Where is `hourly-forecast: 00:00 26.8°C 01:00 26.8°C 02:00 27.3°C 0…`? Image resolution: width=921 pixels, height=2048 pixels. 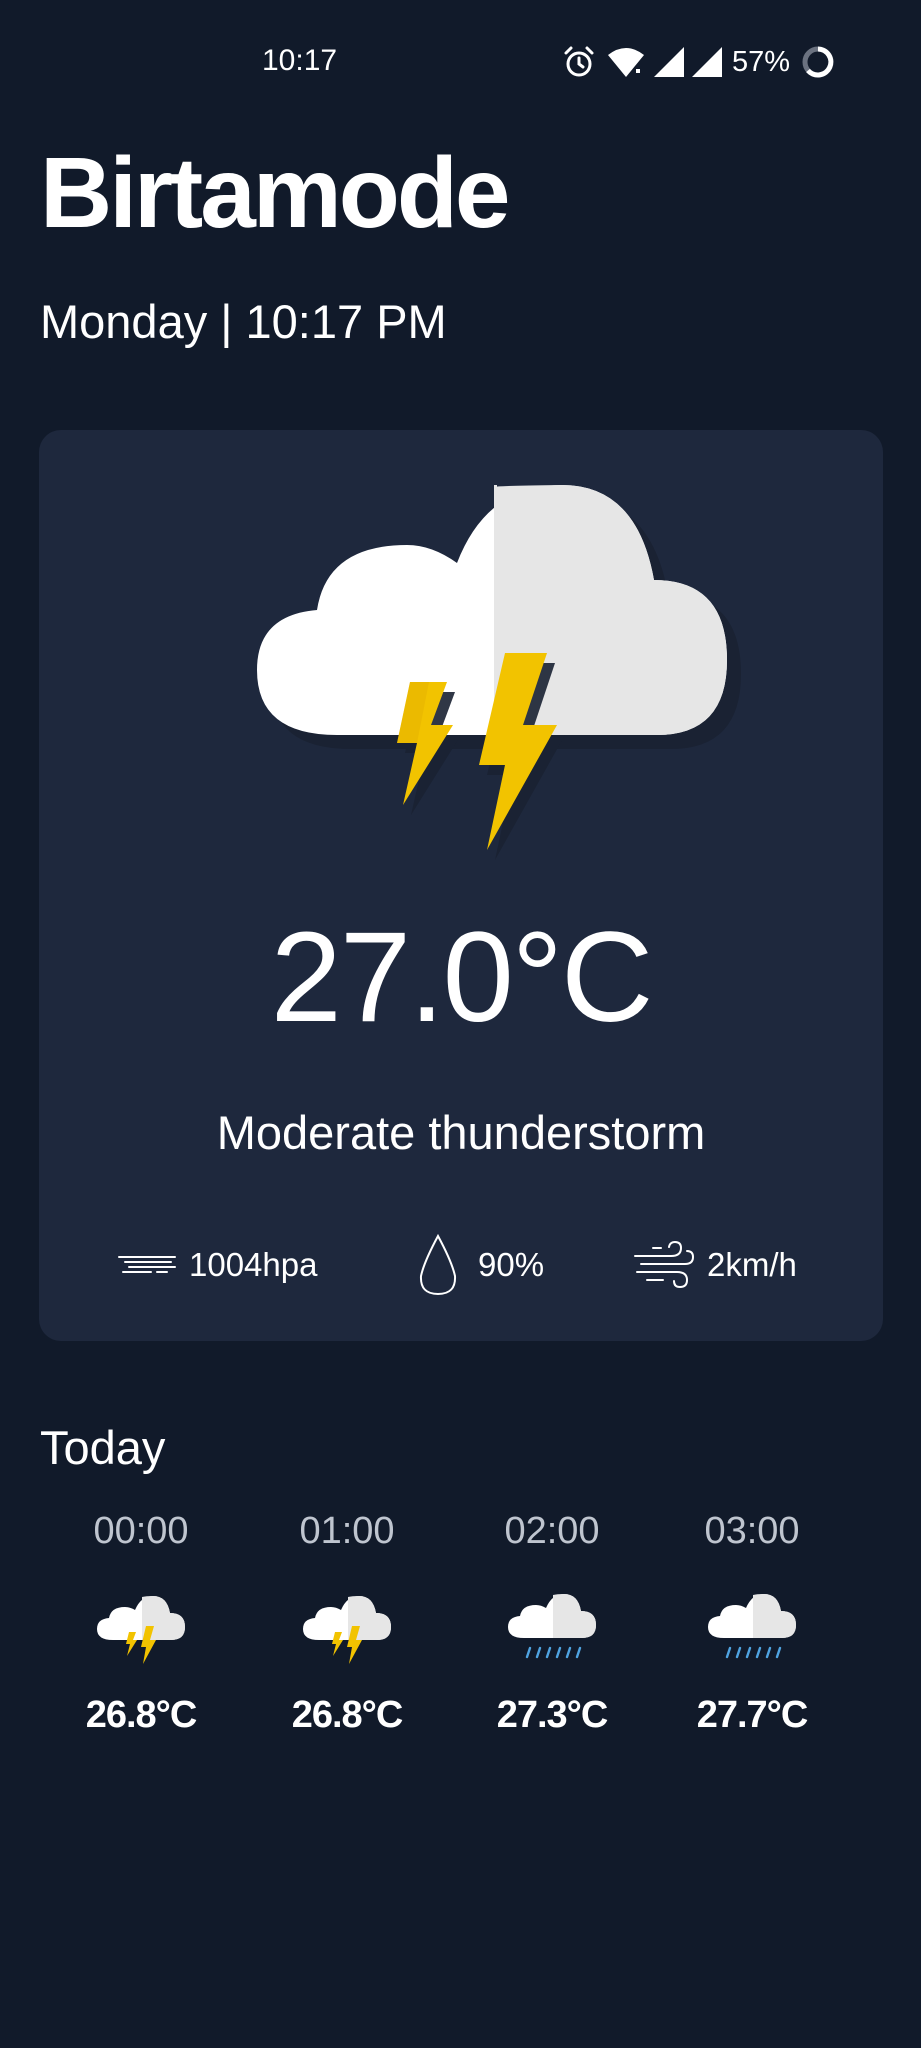
hourly-forecast: 00:00 26.8°C 01:00 26.8°C 02:00 27.3°C 0… is located at coordinates (460, 1638).